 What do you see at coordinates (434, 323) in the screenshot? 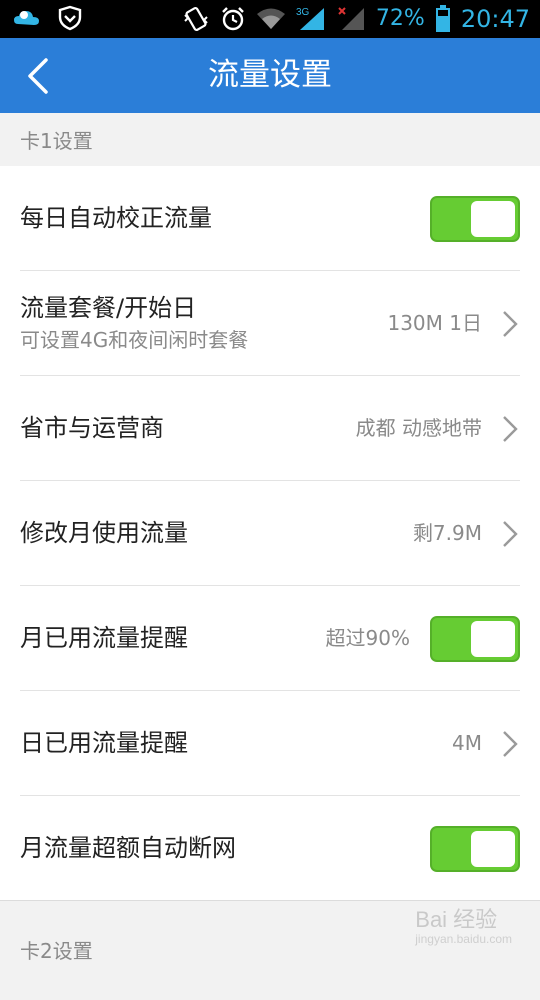
I see `row-value: 130M 1日` at bounding box center [434, 323].